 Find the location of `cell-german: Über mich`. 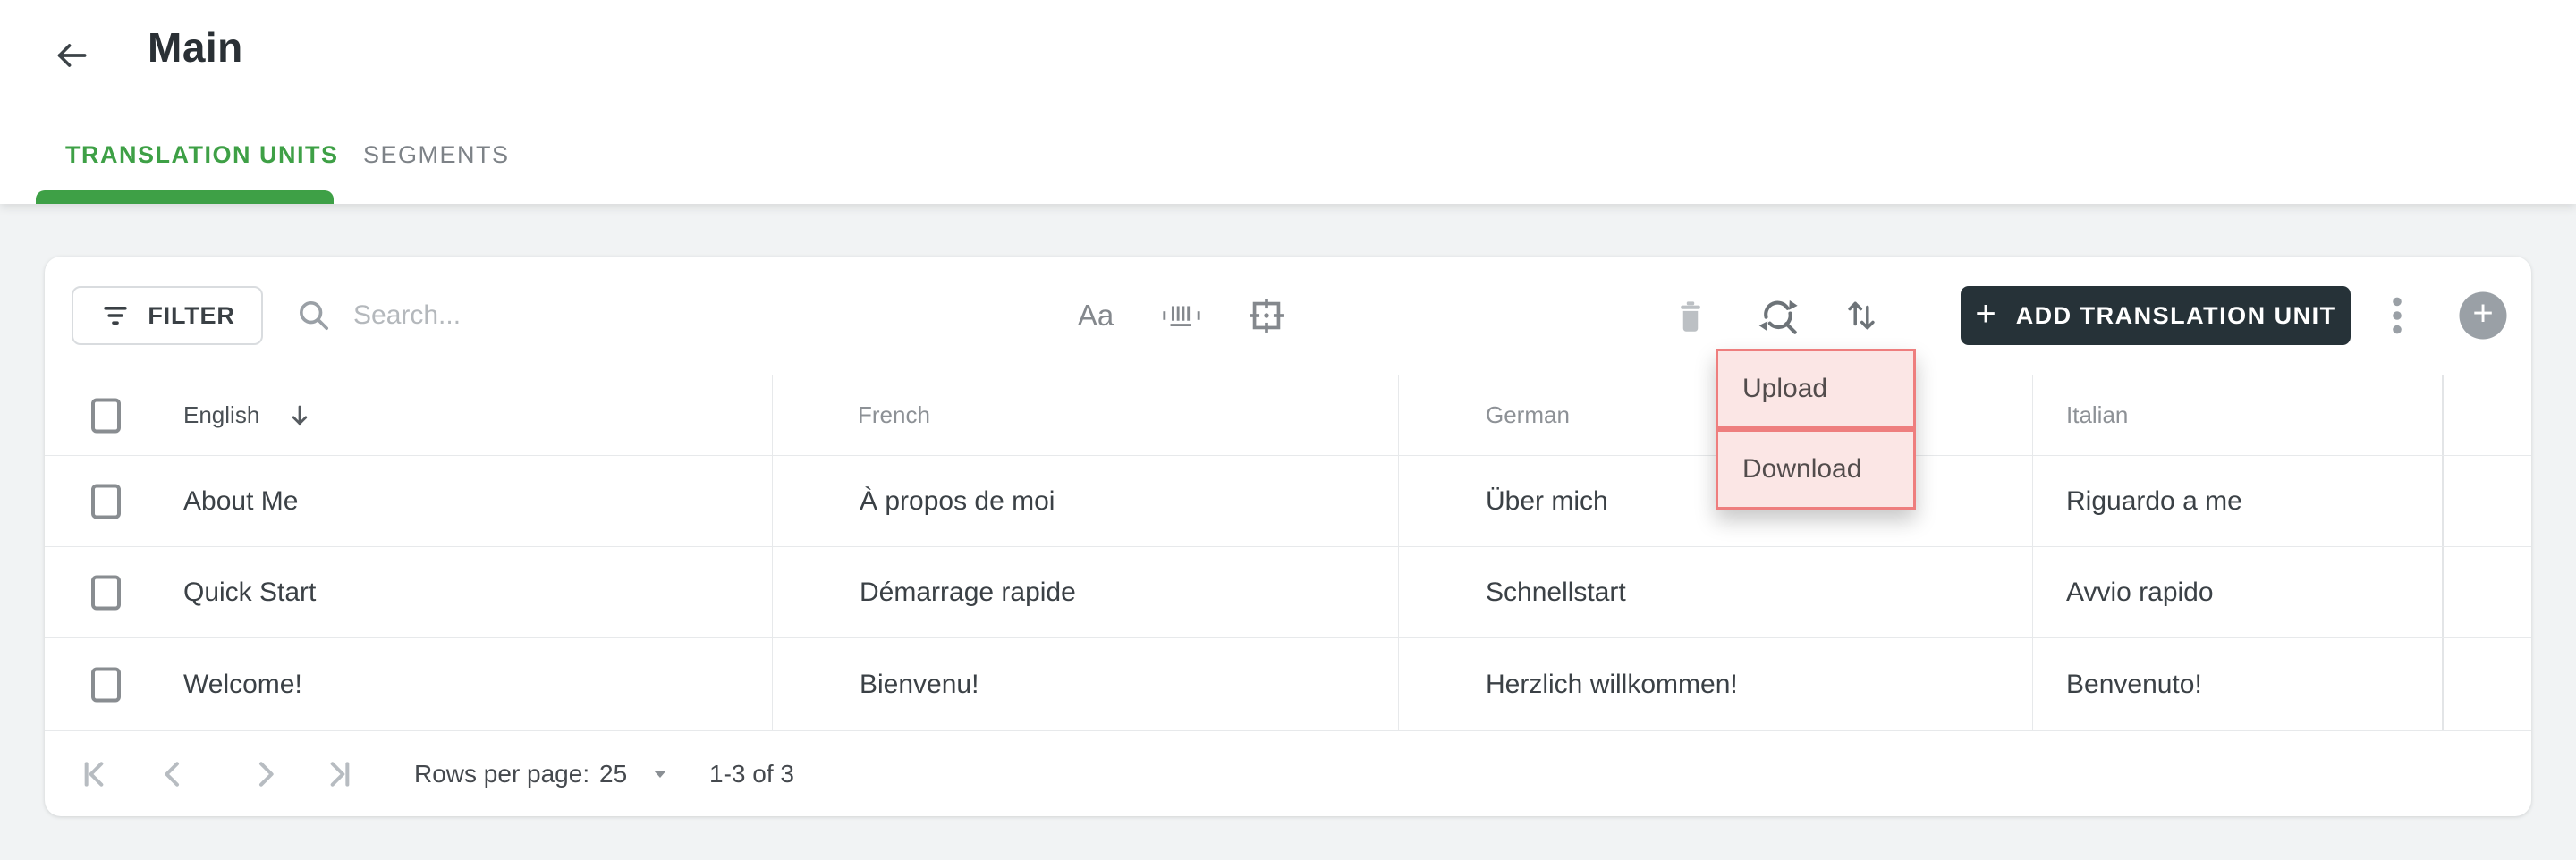

cell-german: Über mich is located at coordinates (1547, 501).